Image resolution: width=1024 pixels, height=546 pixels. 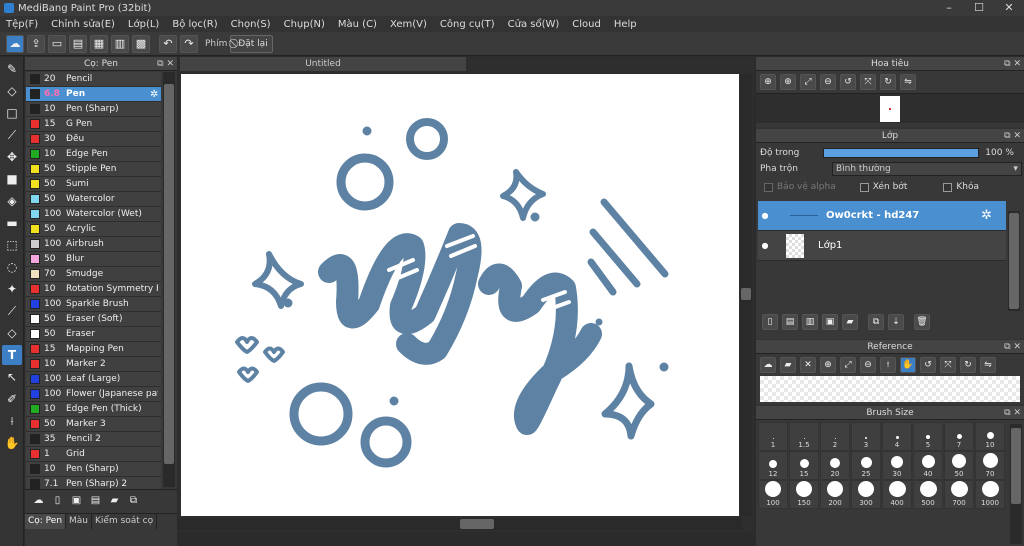 I want to click on opacity-slider, so click(x=901, y=153).